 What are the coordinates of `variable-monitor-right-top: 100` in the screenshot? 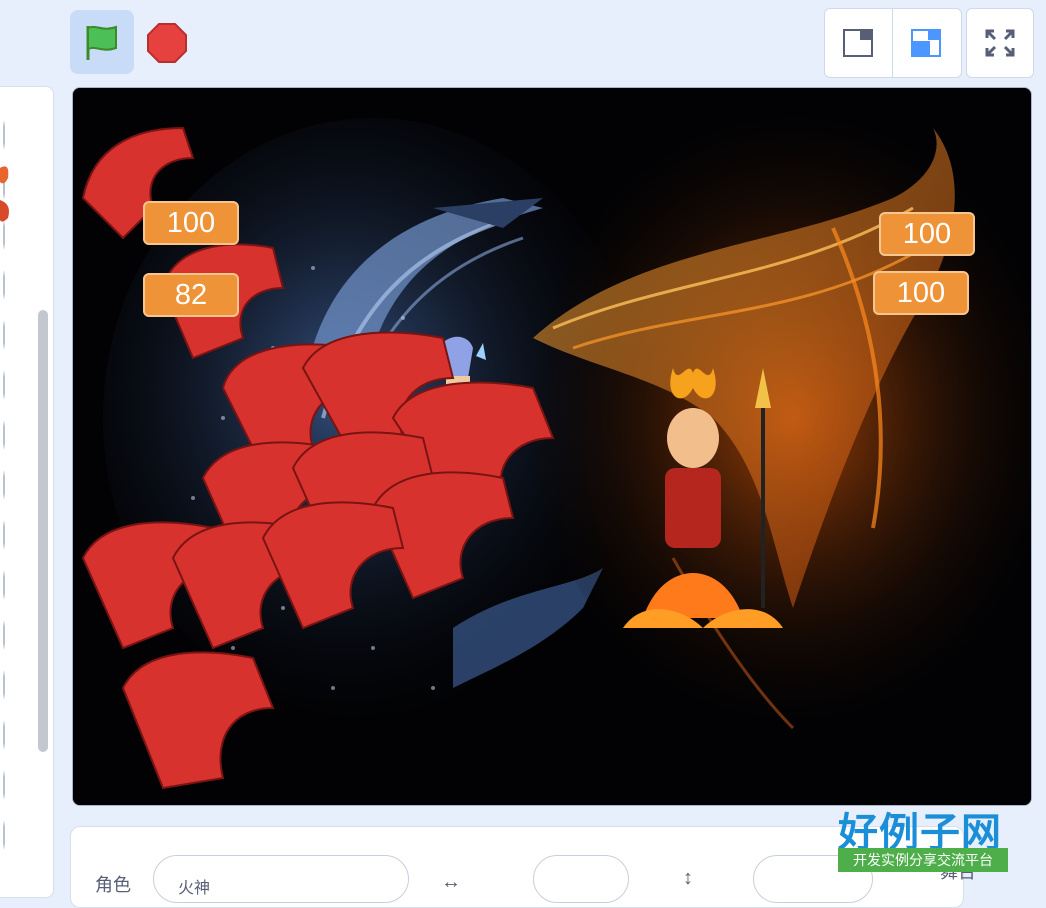 It's located at (927, 234).